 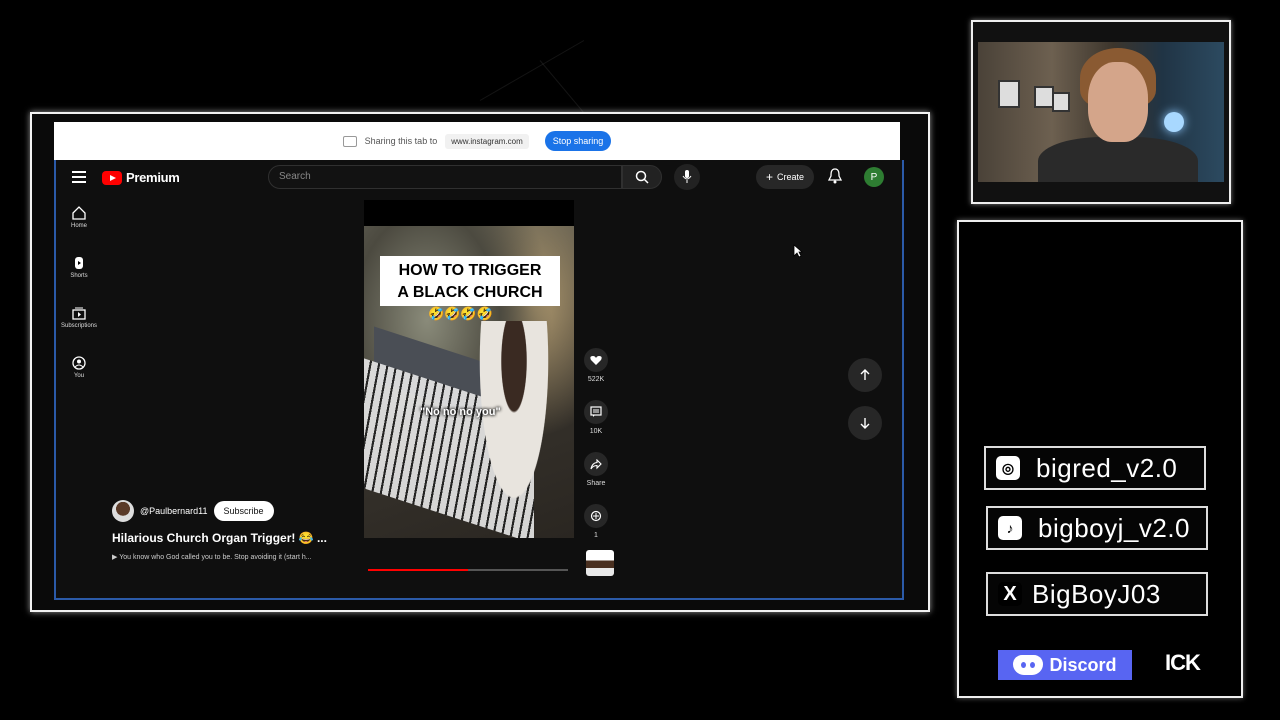 What do you see at coordinates (79, 363) in the screenshot?
I see `you-icon` at bounding box center [79, 363].